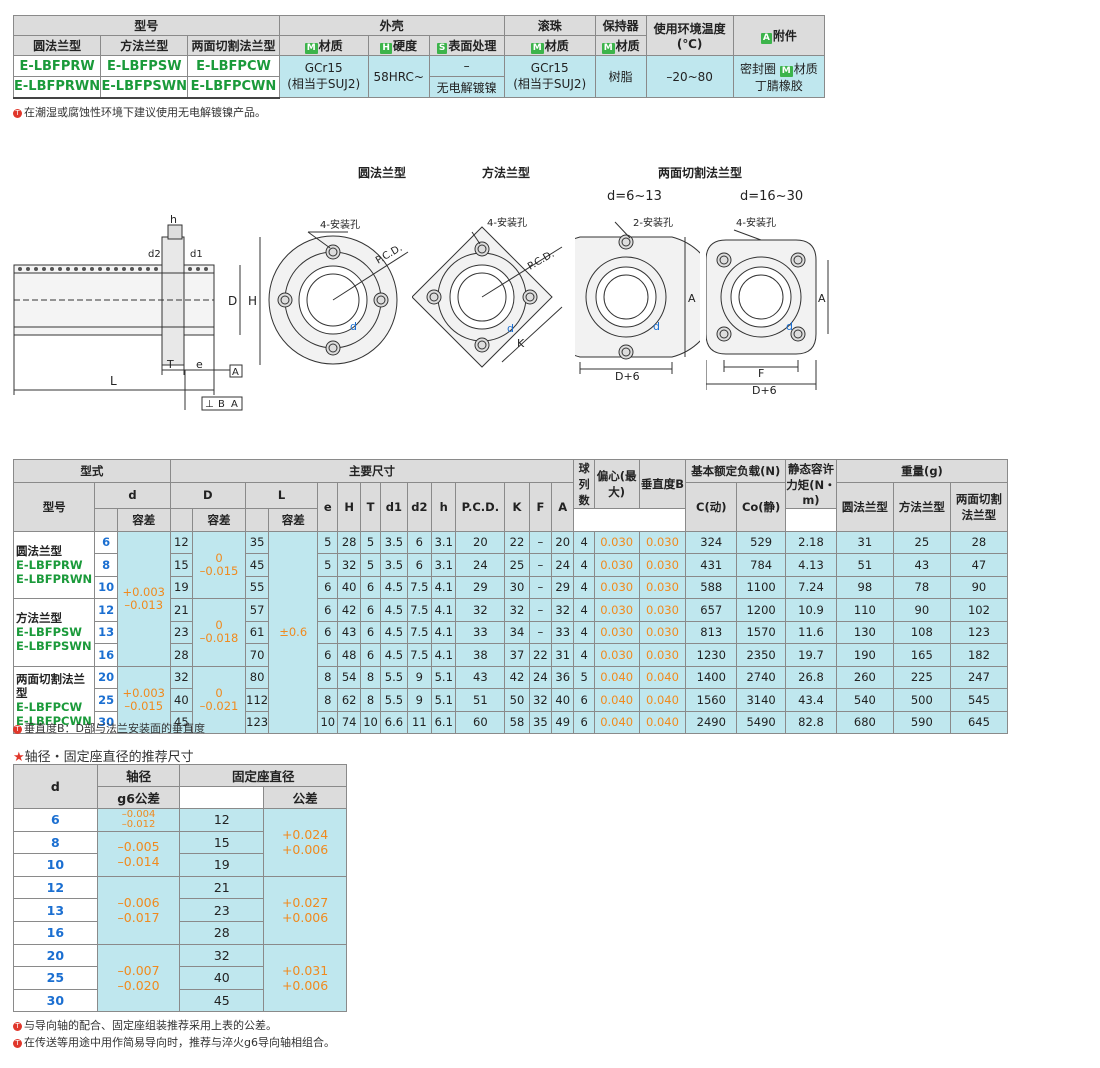 This screenshot has width=1100, height=1068. Describe the element at coordinates (252, 301) in the screenshot. I see `label-H: H` at that location.